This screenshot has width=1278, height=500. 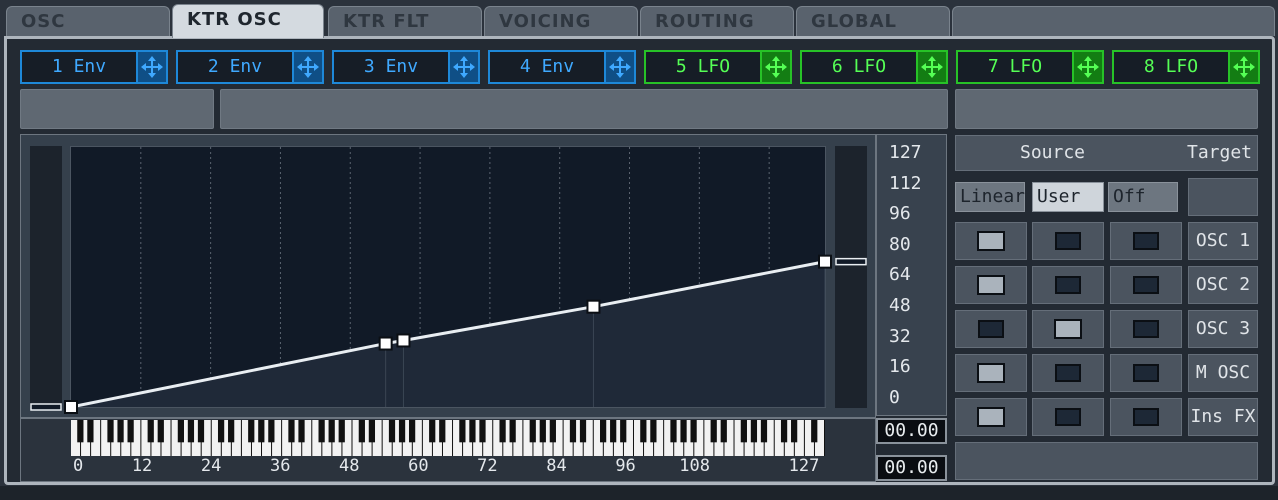 I want to click on mod-source-7-lfo: 7 LFO, so click(x=1030, y=67).